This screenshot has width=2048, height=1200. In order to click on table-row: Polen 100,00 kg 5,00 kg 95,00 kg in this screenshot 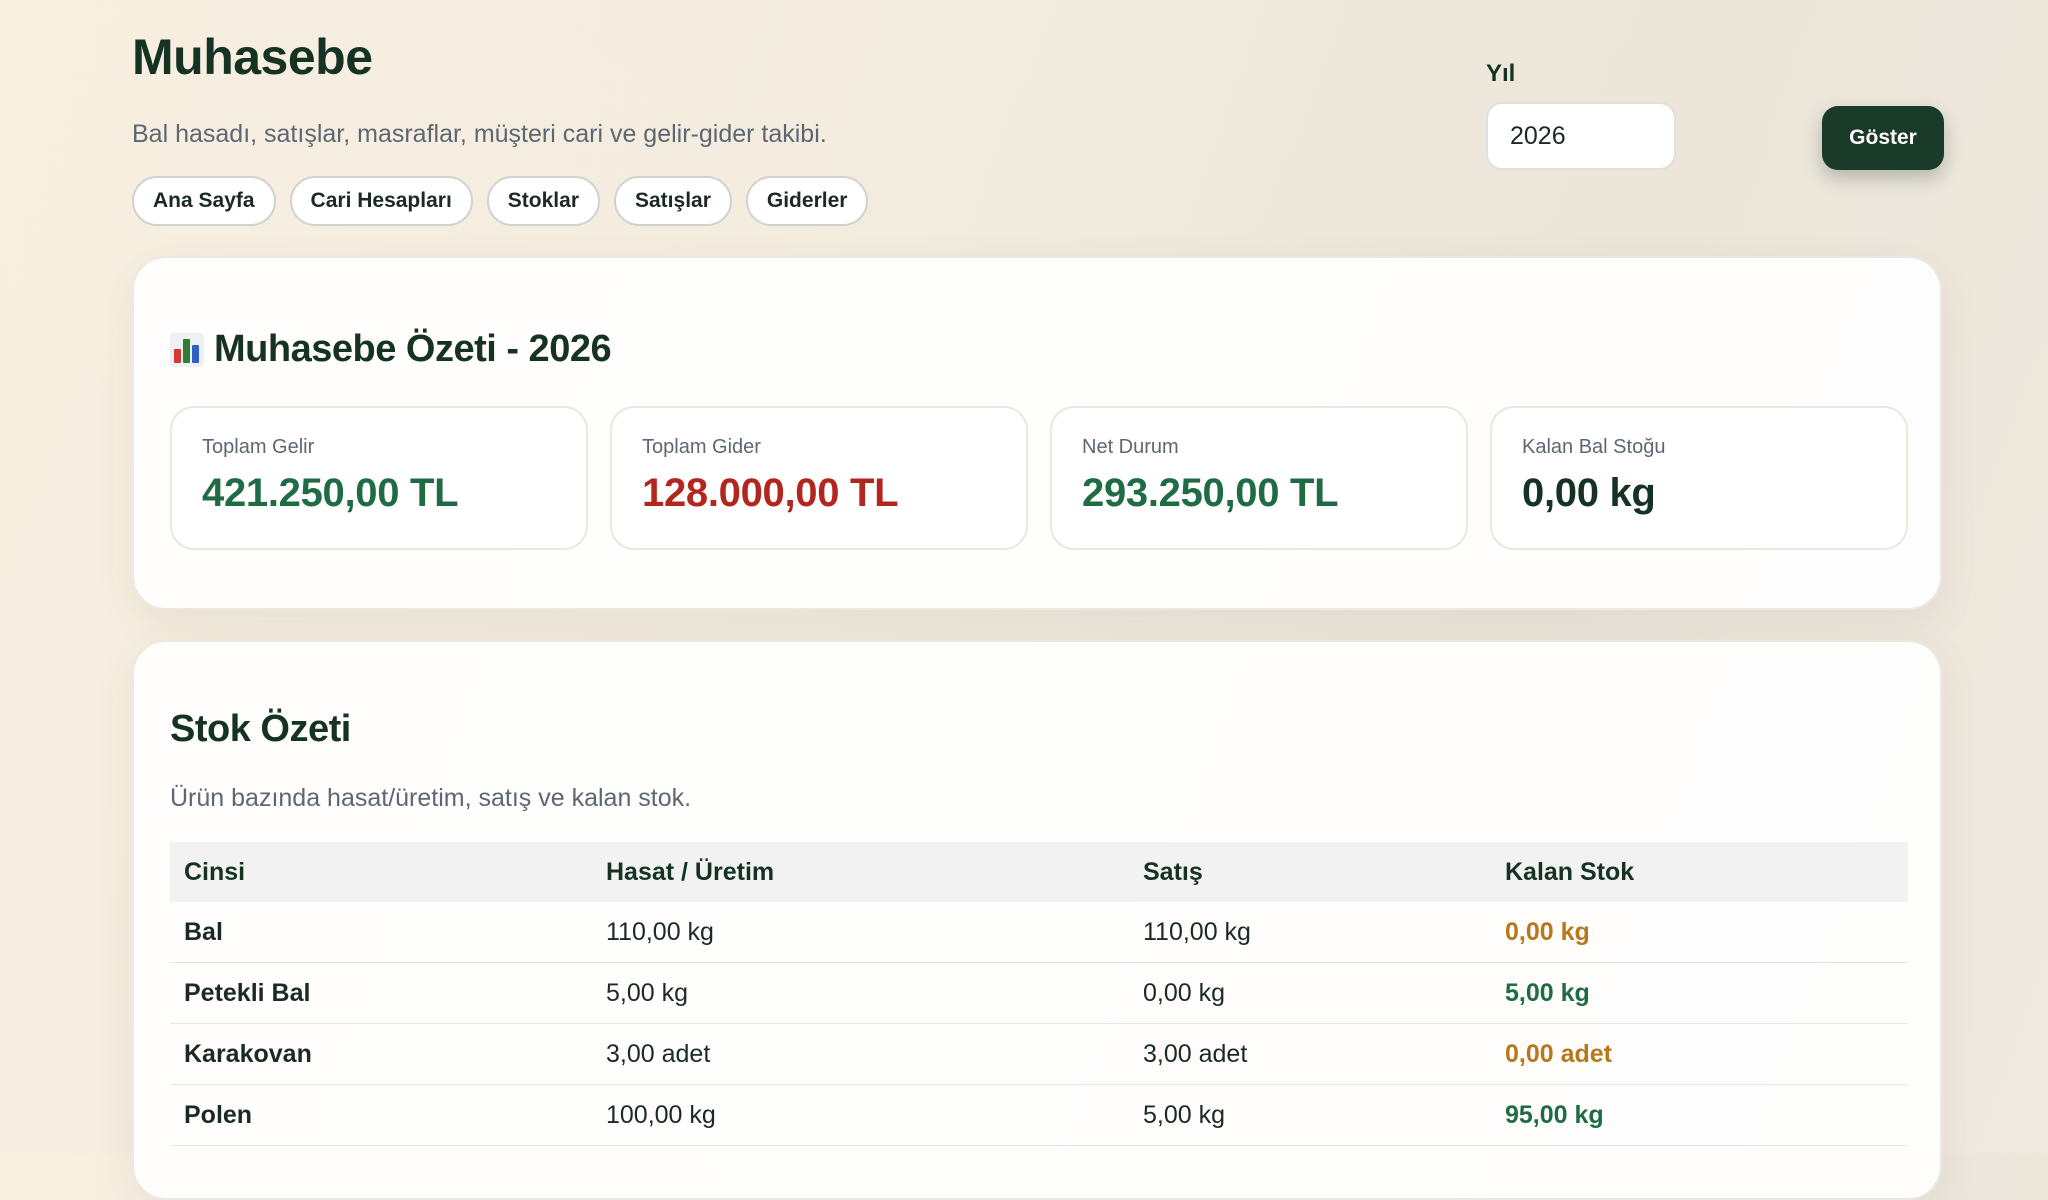, I will do `click(1039, 1115)`.